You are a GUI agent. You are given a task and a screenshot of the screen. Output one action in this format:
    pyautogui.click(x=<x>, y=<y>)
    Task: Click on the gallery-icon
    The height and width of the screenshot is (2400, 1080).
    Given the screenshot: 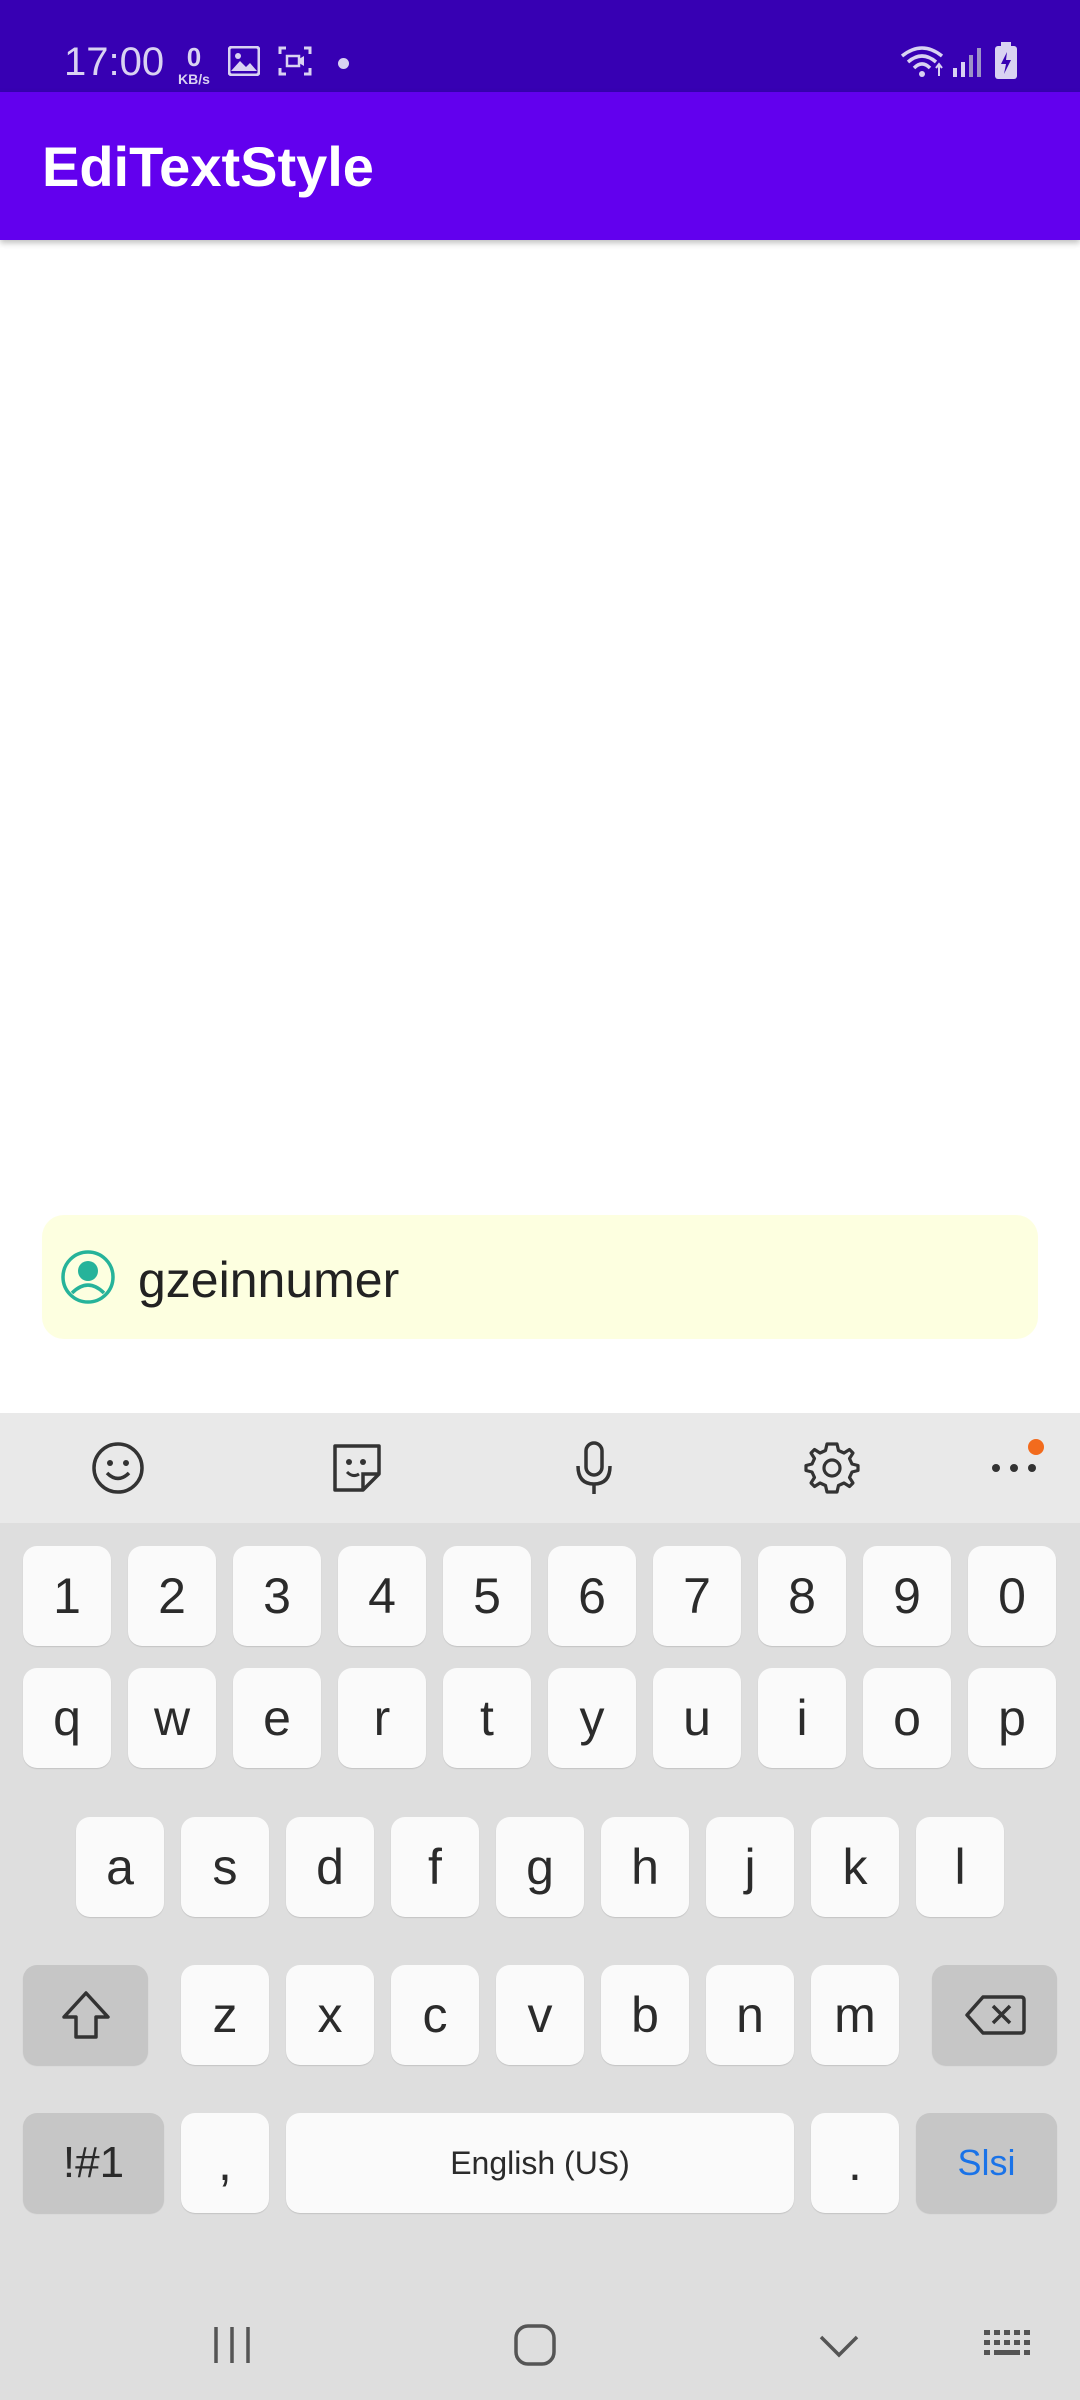 What is the action you would take?
    pyautogui.click(x=244, y=63)
    